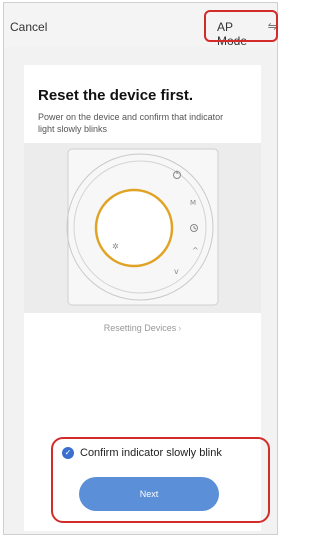 This screenshot has height=537, width=320. What do you see at coordinates (180, 328) in the screenshot?
I see `chevron-right-icon: ›` at bounding box center [180, 328].